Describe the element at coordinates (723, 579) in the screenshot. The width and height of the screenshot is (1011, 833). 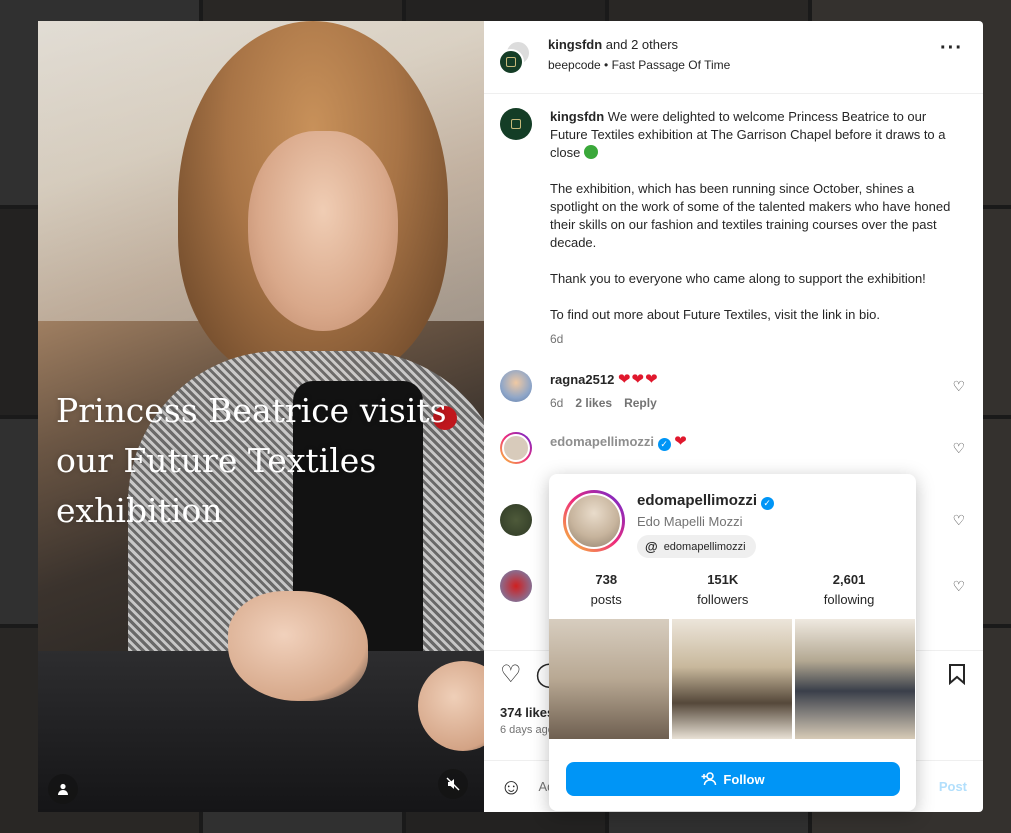
I see `stat-number: 151K` at that location.